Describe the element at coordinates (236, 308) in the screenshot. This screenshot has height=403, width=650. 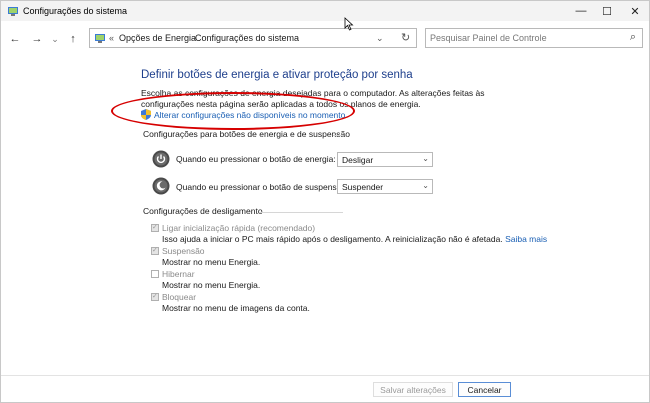
I see `lock-description: Mostrar no menu de imagens da conta.` at that location.